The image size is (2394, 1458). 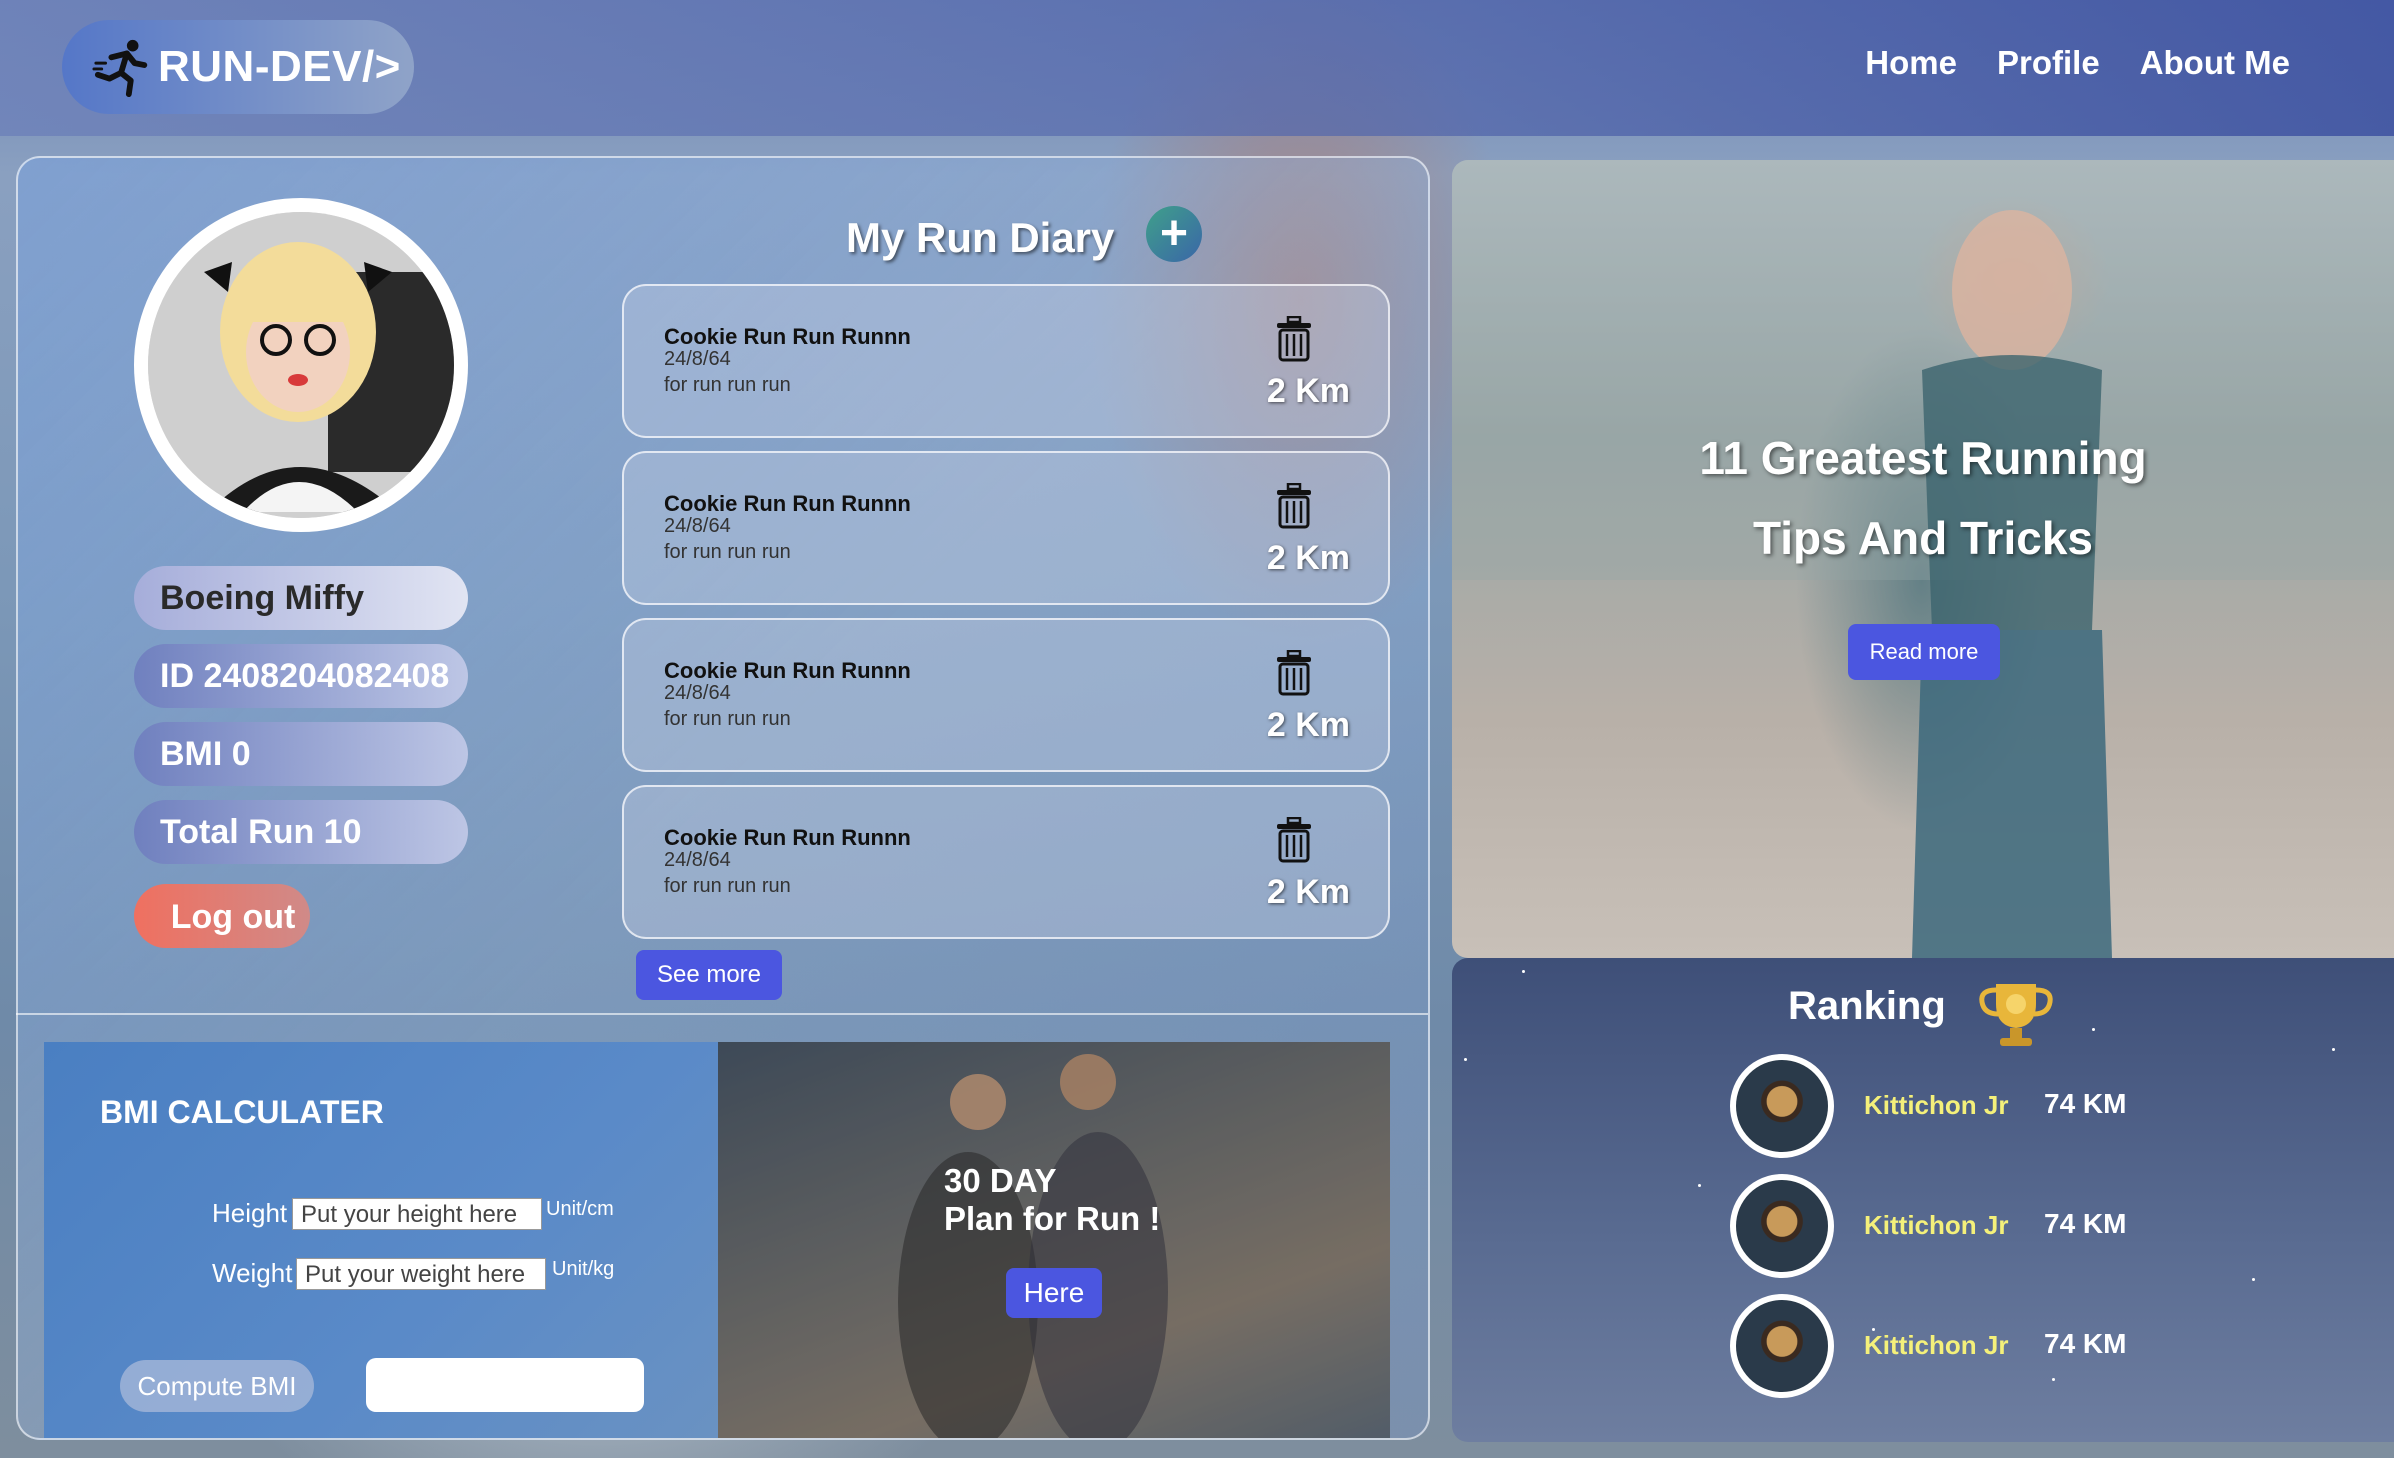 What do you see at coordinates (1923, 458) in the screenshot?
I see `hero-line-1: 11 Greatest Running` at bounding box center [1923, 458].